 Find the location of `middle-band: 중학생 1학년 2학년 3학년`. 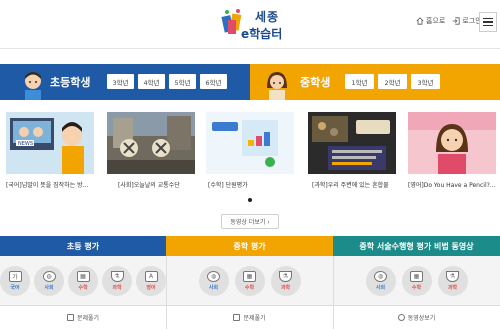

middle-band: 중학생 1학년 2학년 3학년 is located at coordinates (375, 82).